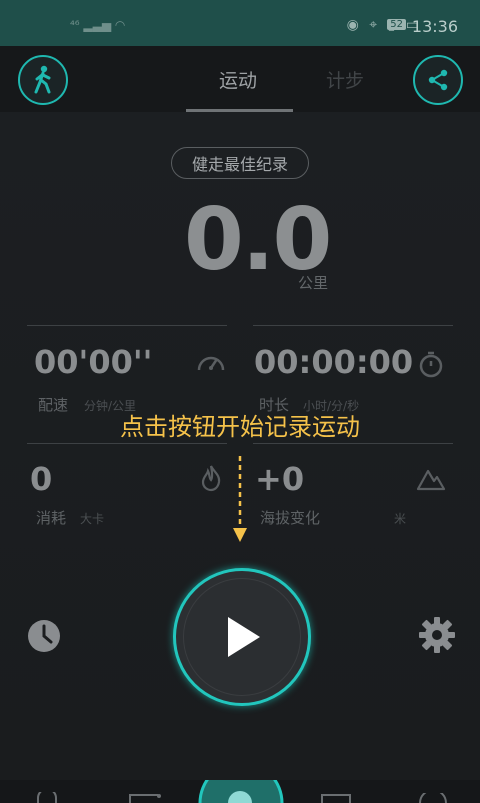 This screenshot has width=480, height=803. I want to click on top-bar: 运动 计步, so click(240, 79).